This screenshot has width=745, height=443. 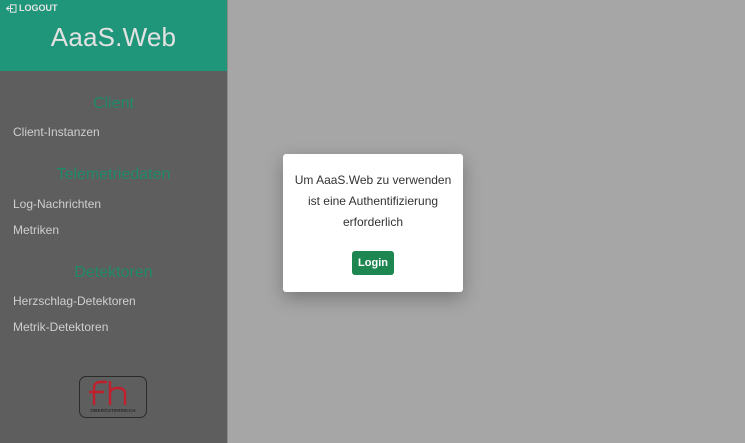 I want to click on app-title: AaaS.Web, so click(x=113, y=37).